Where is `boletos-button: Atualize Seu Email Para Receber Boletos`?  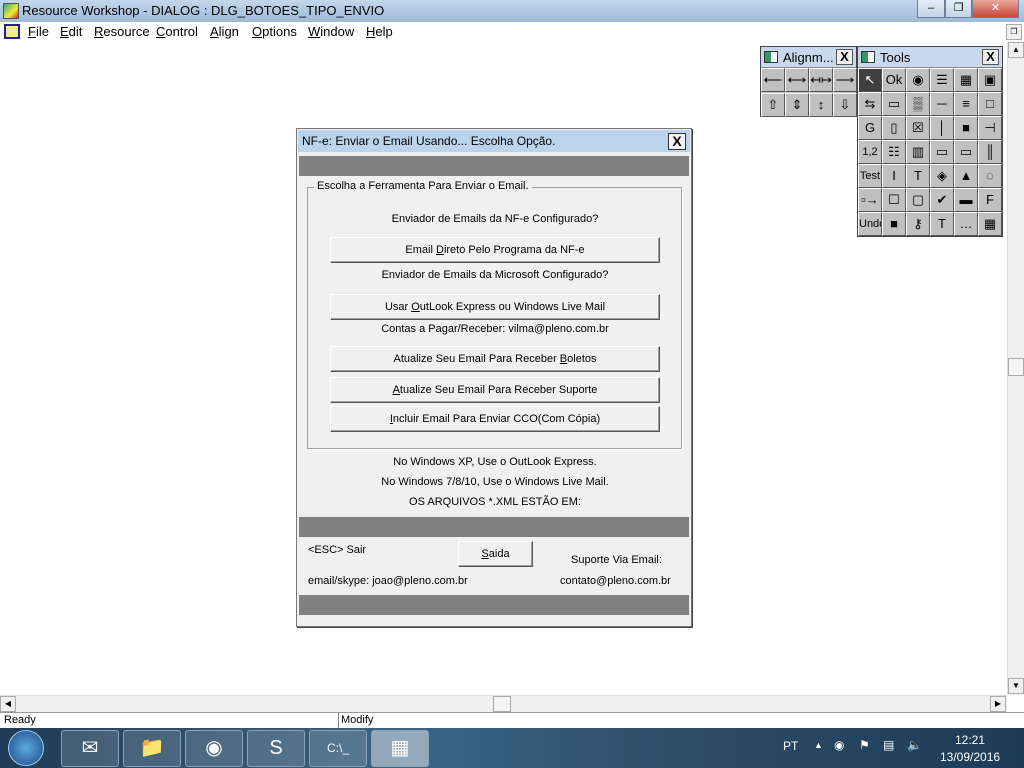
boletos-button: Atualize Seu Email Para Receber Boletos is located at coordinates (495, 359).